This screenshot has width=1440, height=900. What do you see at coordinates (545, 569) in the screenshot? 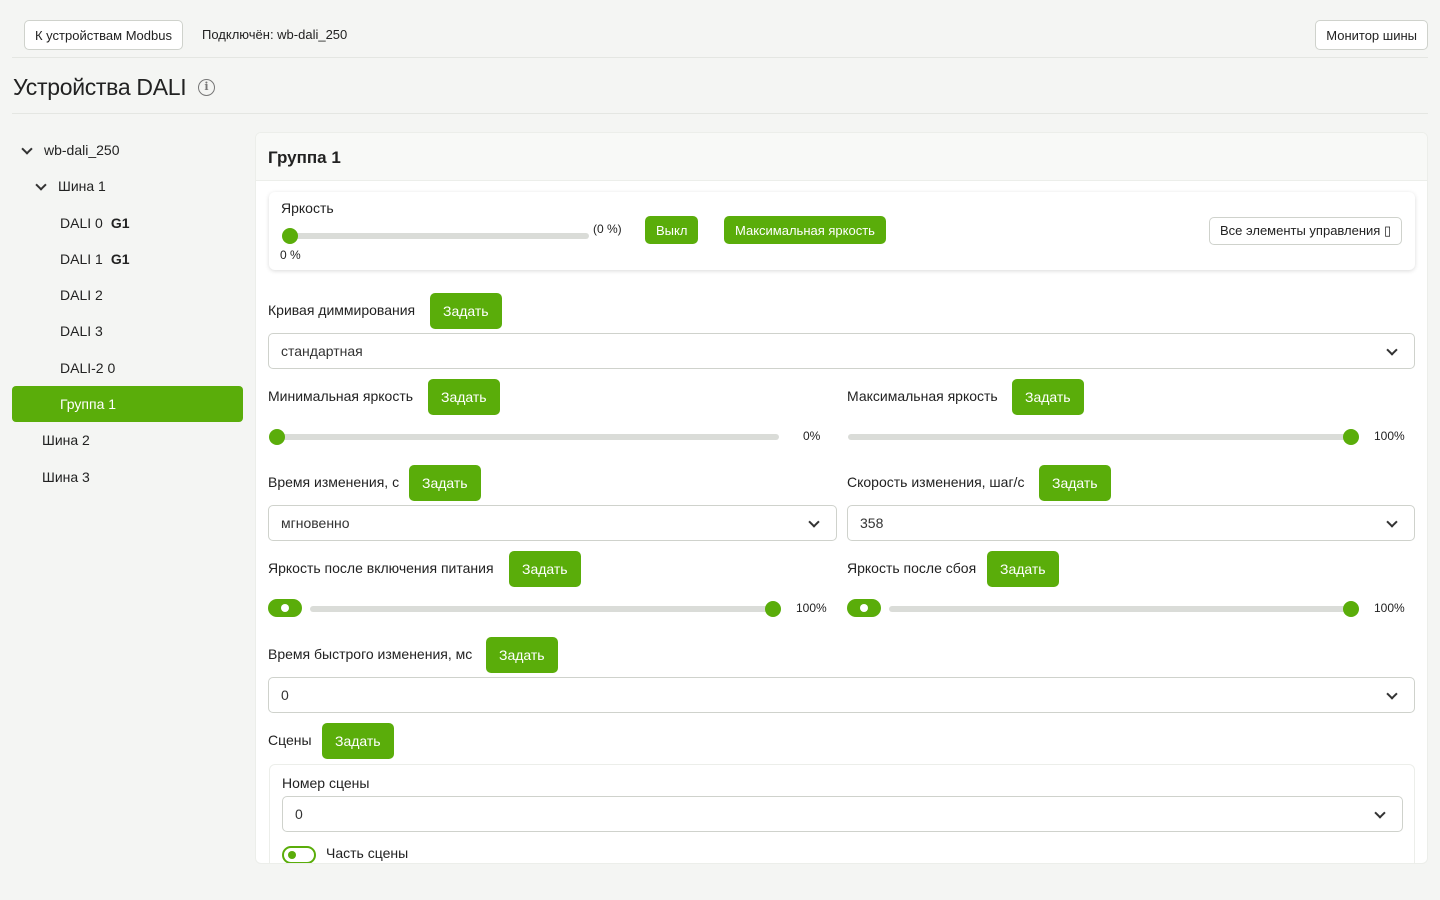
I see `set-power-on-level-button: Задать` at bounding box center [545, 569].